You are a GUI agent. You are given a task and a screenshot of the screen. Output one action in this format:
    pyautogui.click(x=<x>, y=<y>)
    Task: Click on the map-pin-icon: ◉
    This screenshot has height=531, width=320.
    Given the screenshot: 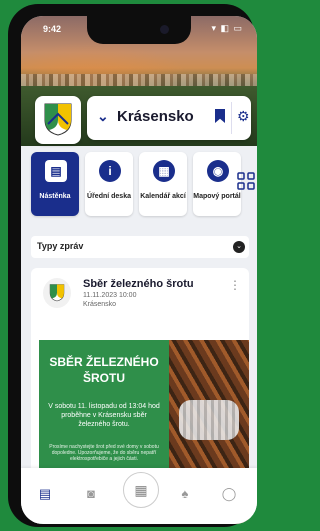 What is the action you would take?
    pyautogui.click(x=218, y=171)
    